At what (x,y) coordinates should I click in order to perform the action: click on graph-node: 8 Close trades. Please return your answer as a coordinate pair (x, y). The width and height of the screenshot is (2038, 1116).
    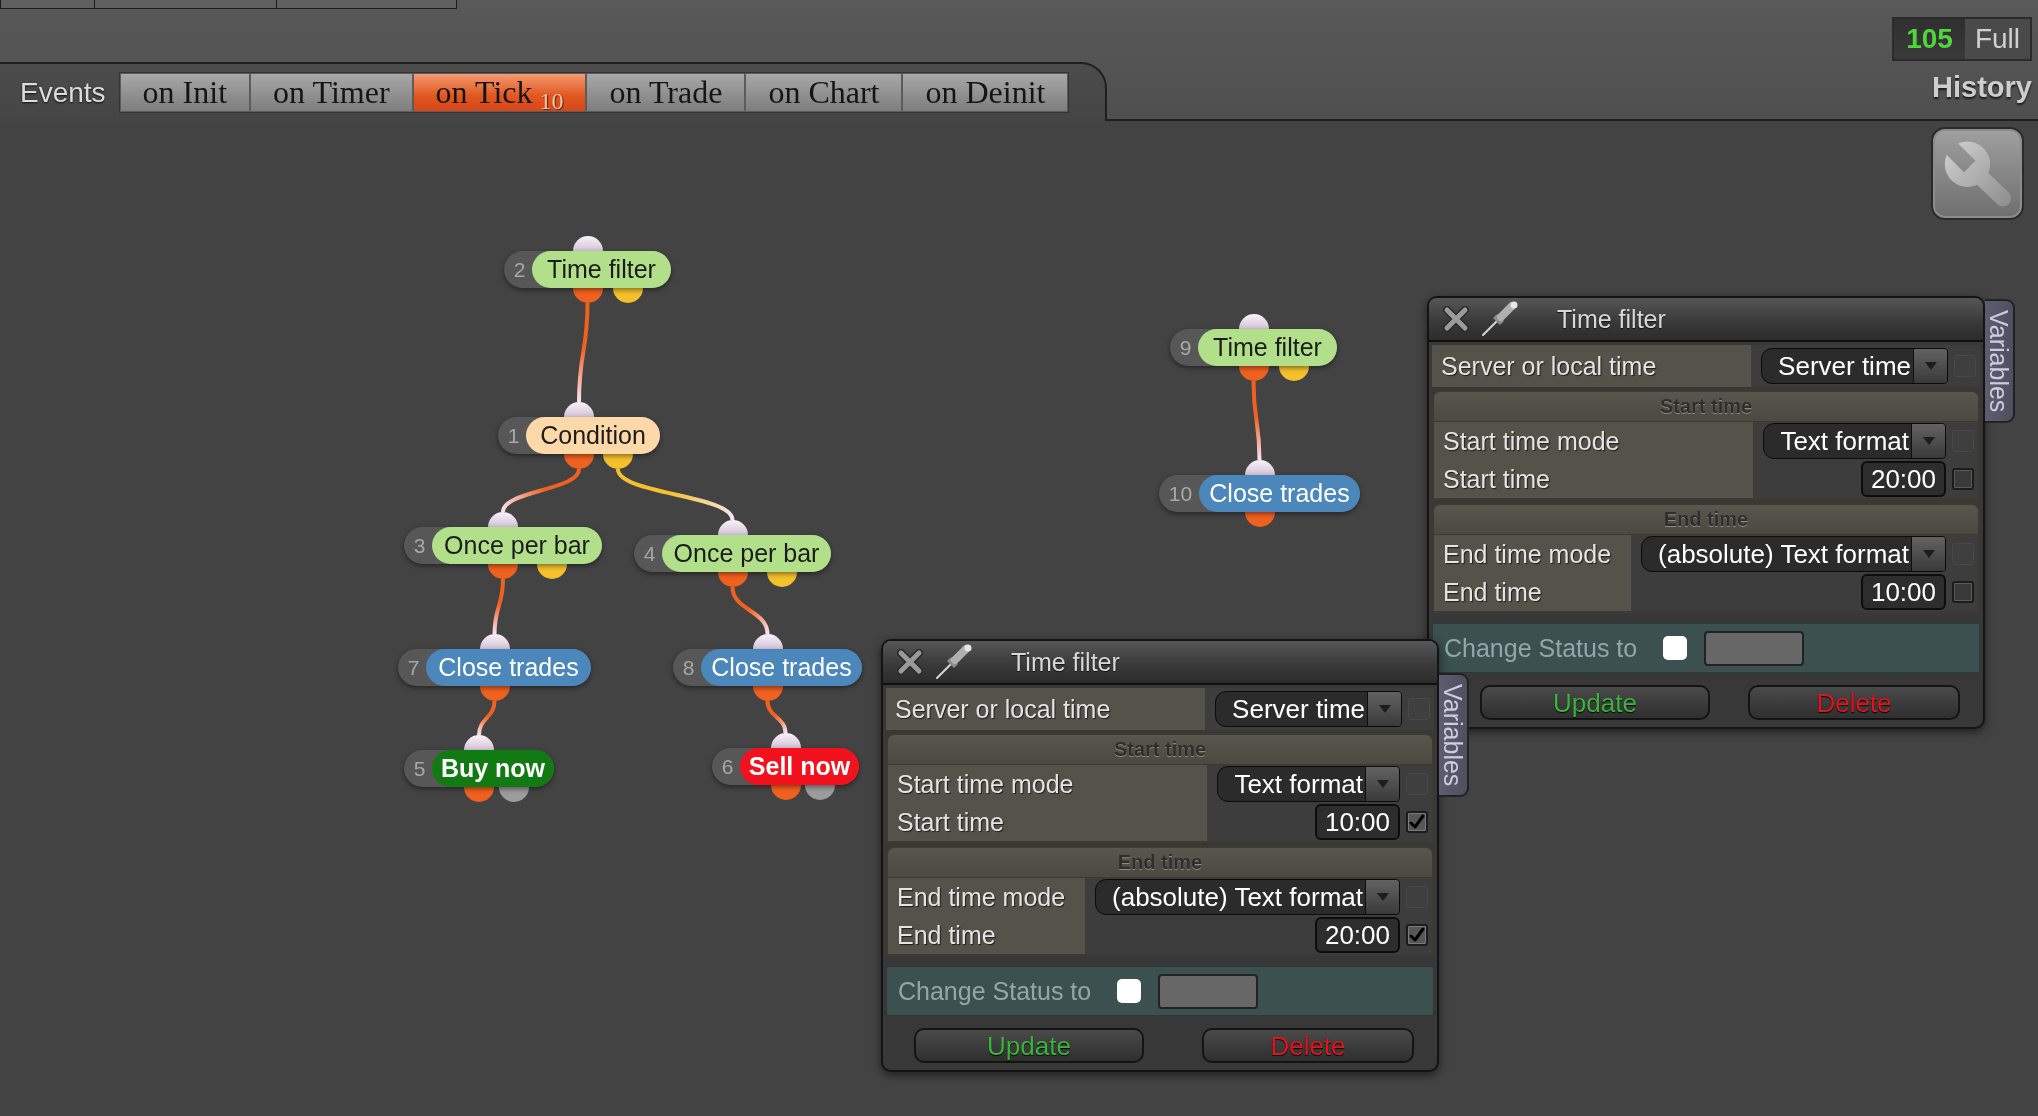
    Looking at the image, I should click on (767, 667).